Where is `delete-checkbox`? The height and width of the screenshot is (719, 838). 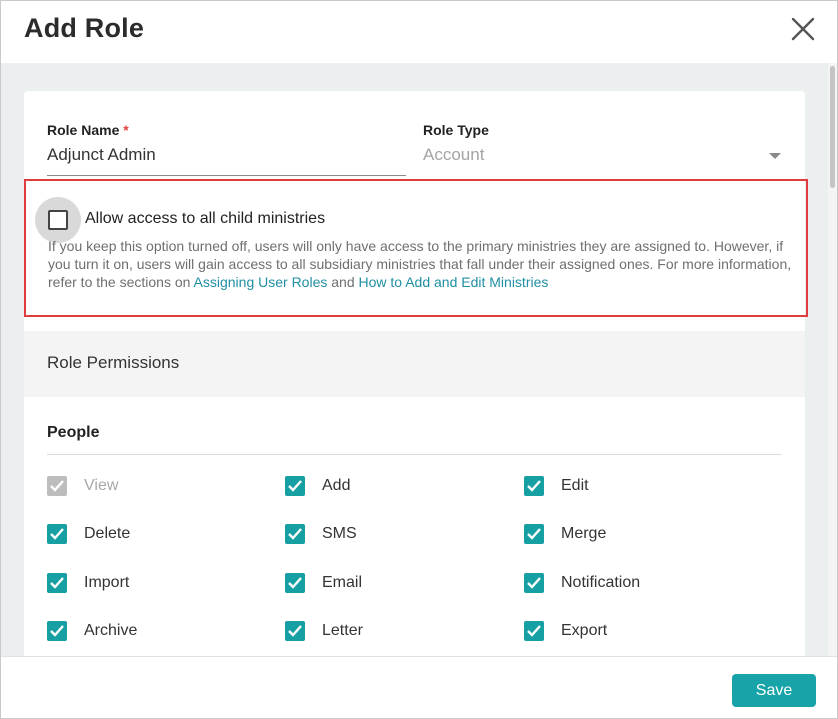 delete-checkbox is located at coordinates (57, 534).